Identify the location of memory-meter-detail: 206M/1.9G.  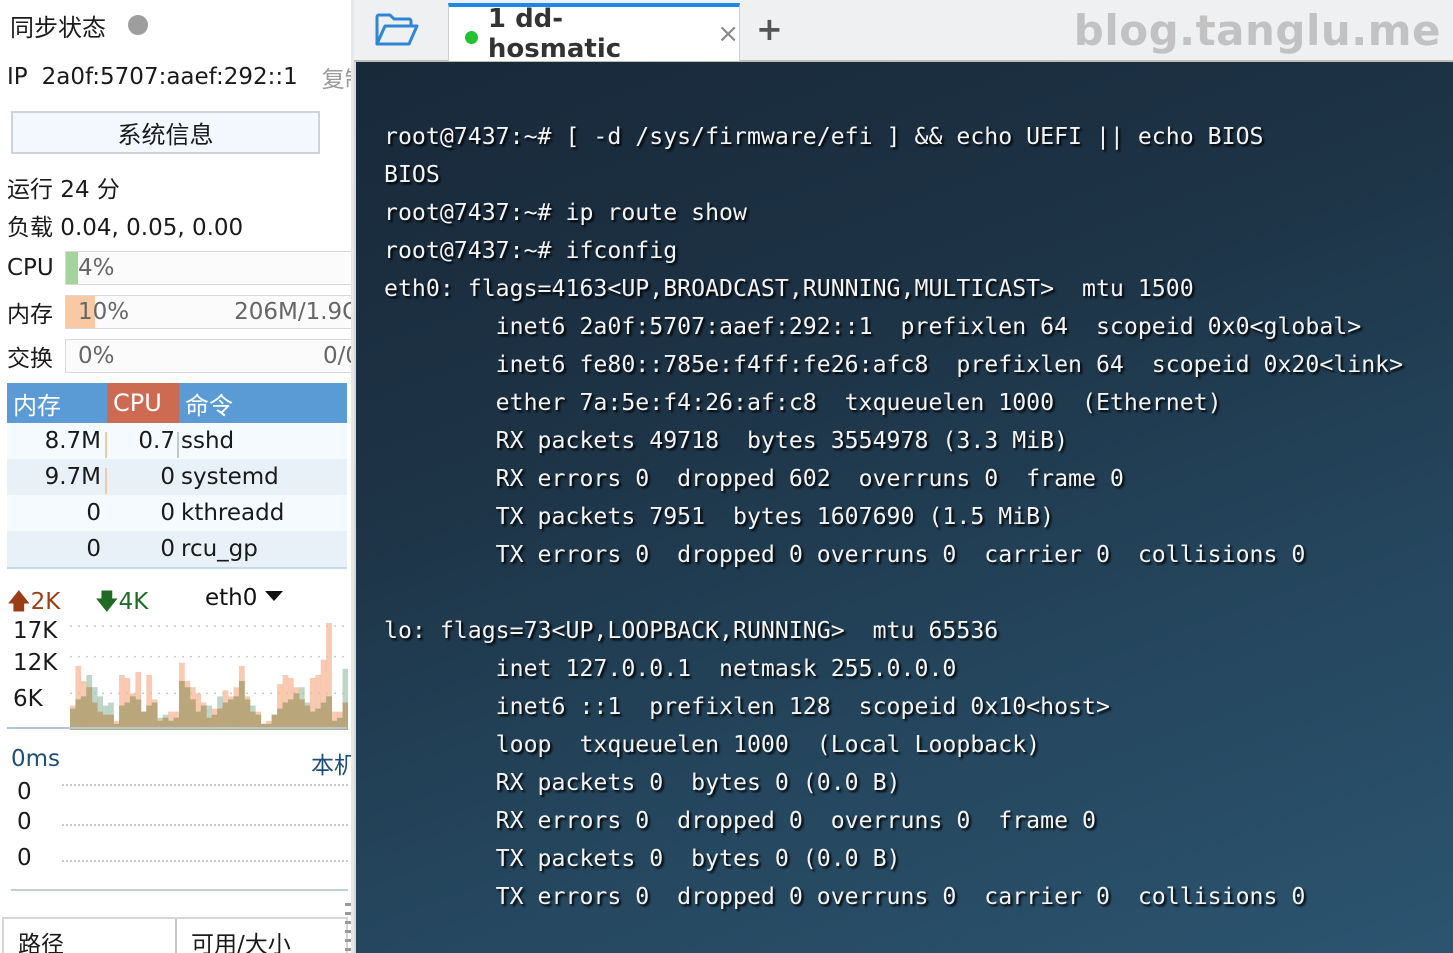
(294, 312).